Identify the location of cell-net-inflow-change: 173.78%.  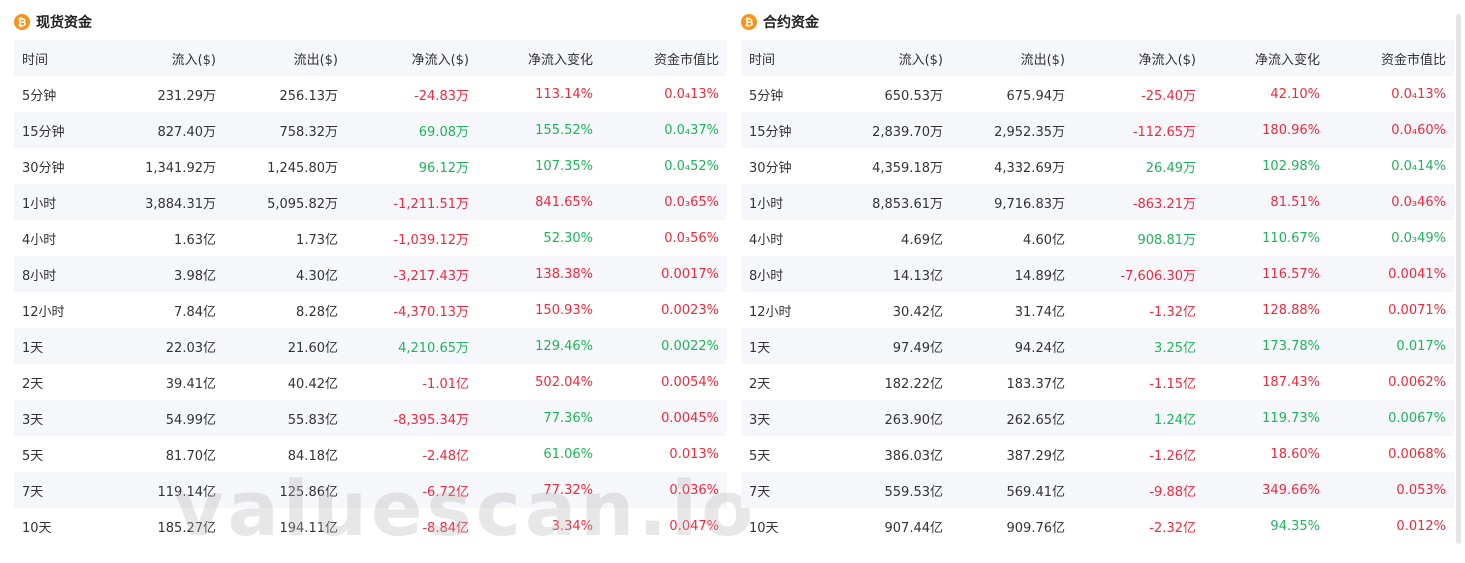
(1266, 346).